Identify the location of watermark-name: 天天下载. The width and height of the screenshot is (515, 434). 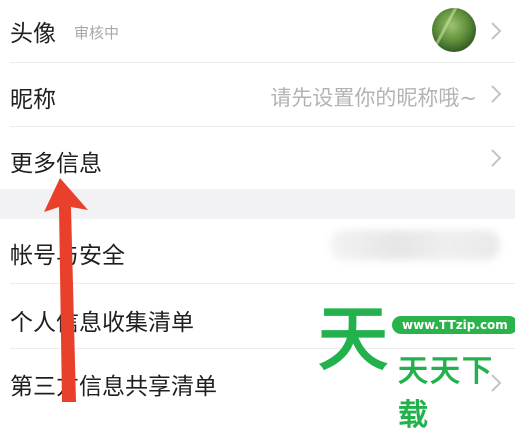
(446, 393).